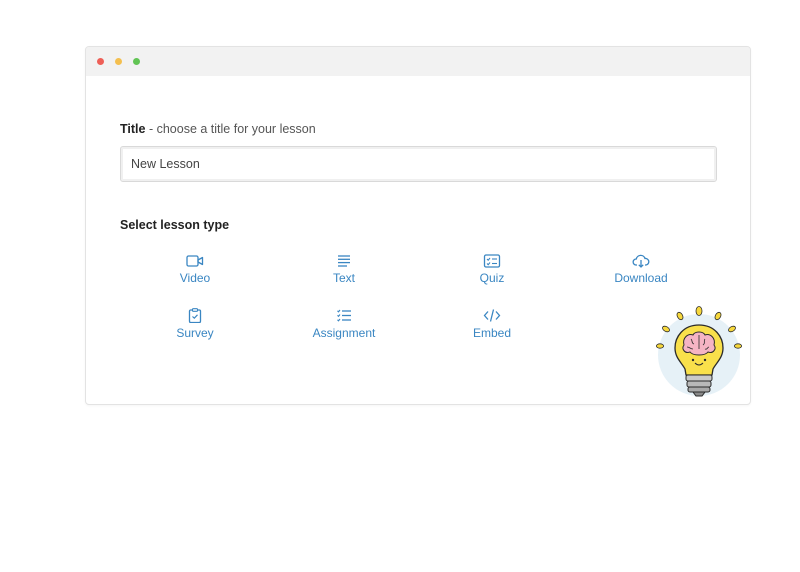 The image size is (800, 572). I want to click on lesson-type-video: Video, so click(195, 269).